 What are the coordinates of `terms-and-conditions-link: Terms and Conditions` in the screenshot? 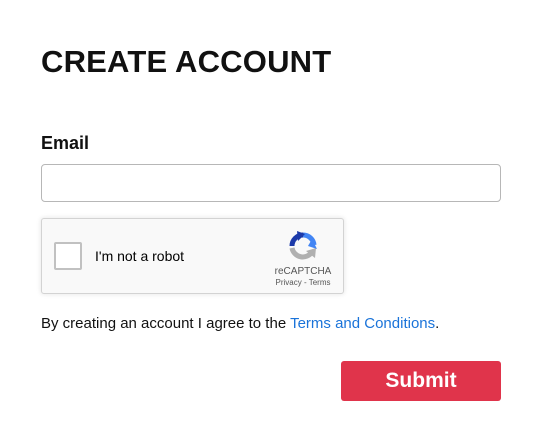 It's located at (362, 323).